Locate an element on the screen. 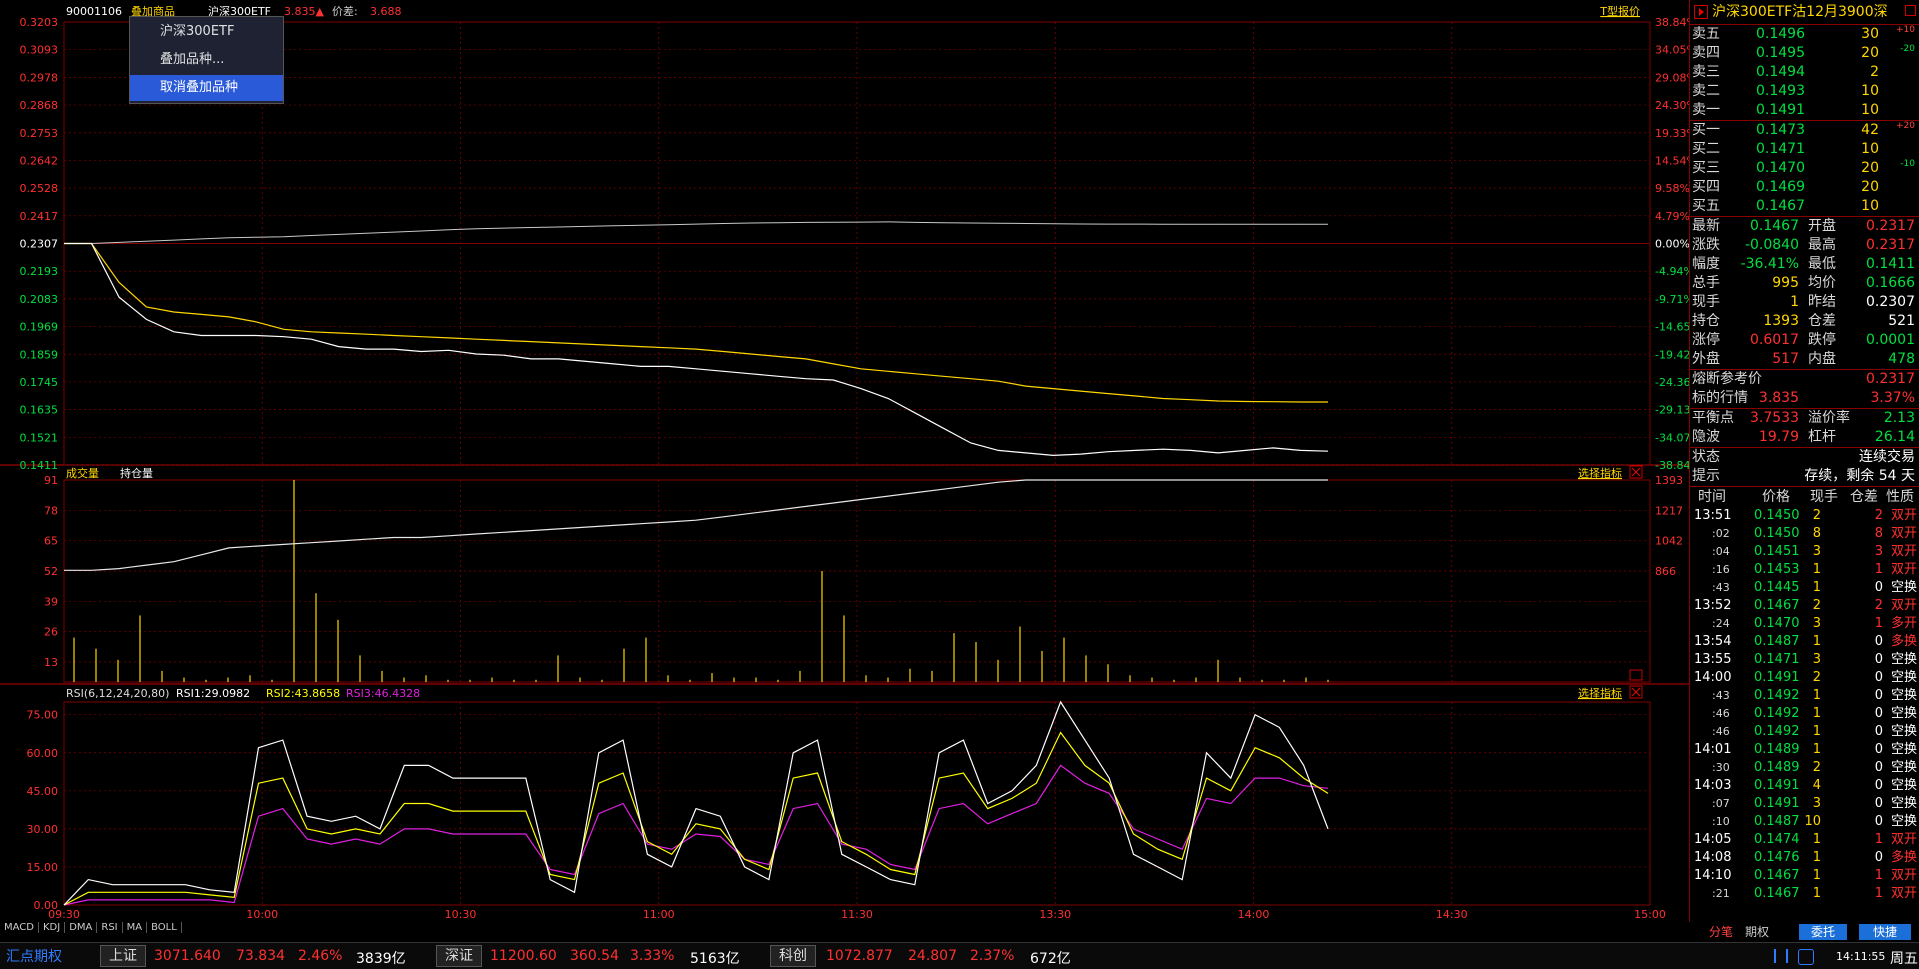 This screenshot has width=1919, height=969. indicator-tab: DMA is located at coordinates (81, 927).